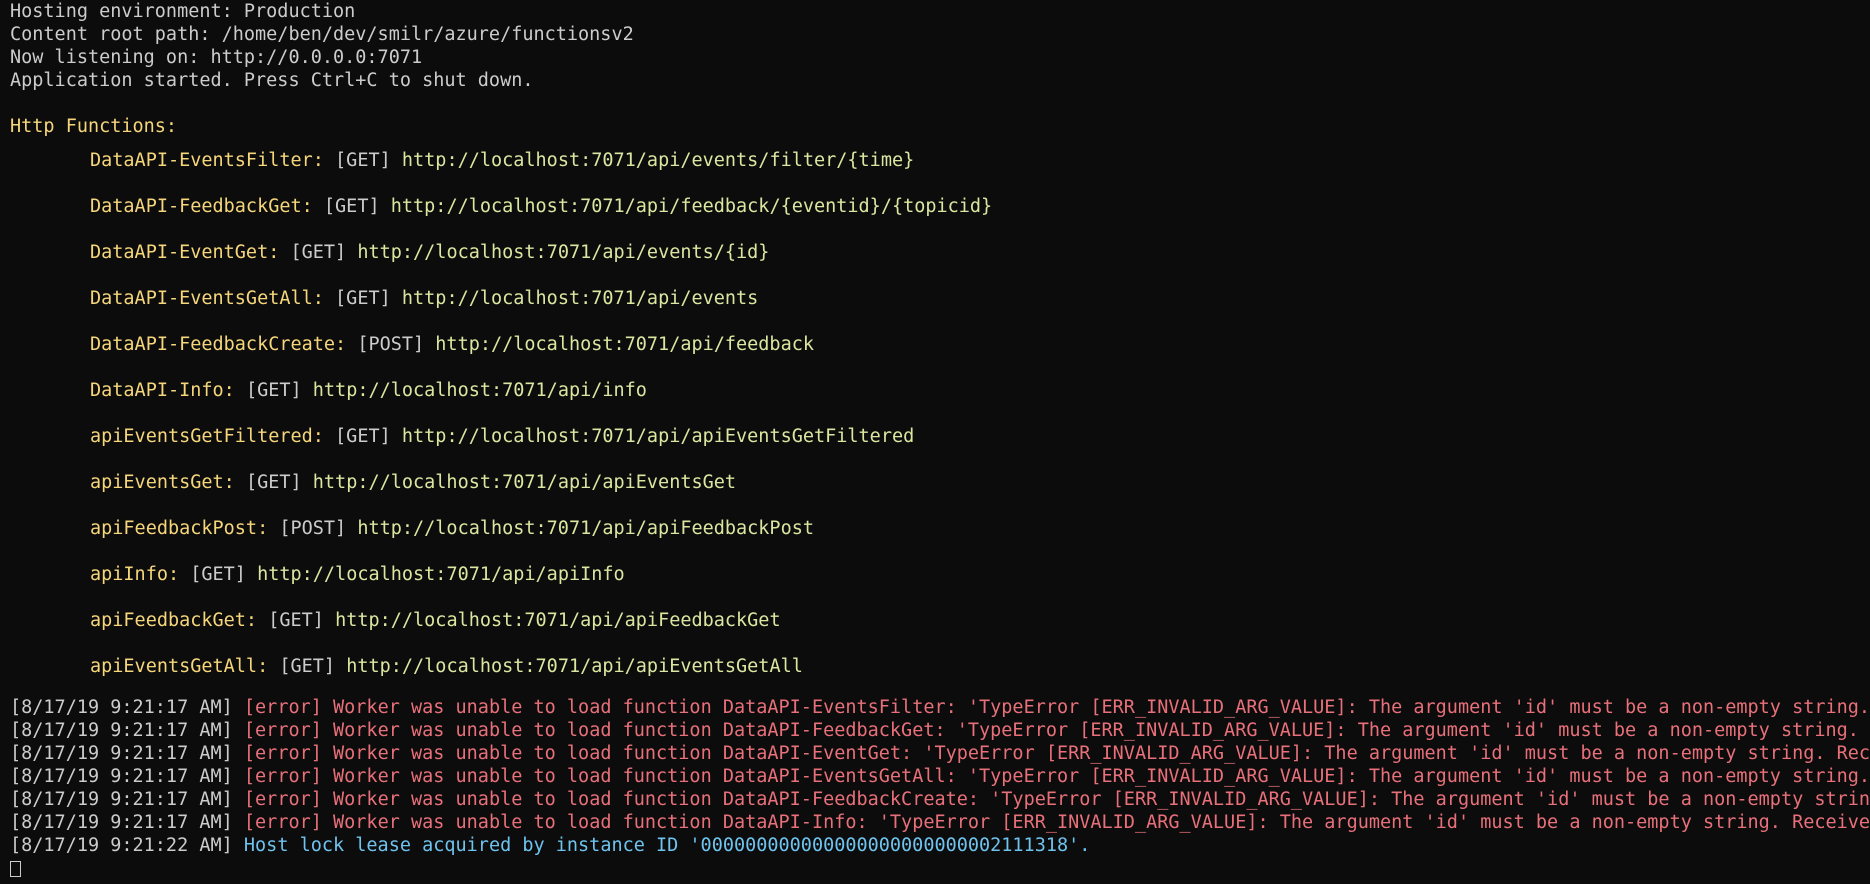  Describe the element at coordinates (580, 298) in the screenshot. I see `function-url: http://localhost:7071/api/events` at that location.